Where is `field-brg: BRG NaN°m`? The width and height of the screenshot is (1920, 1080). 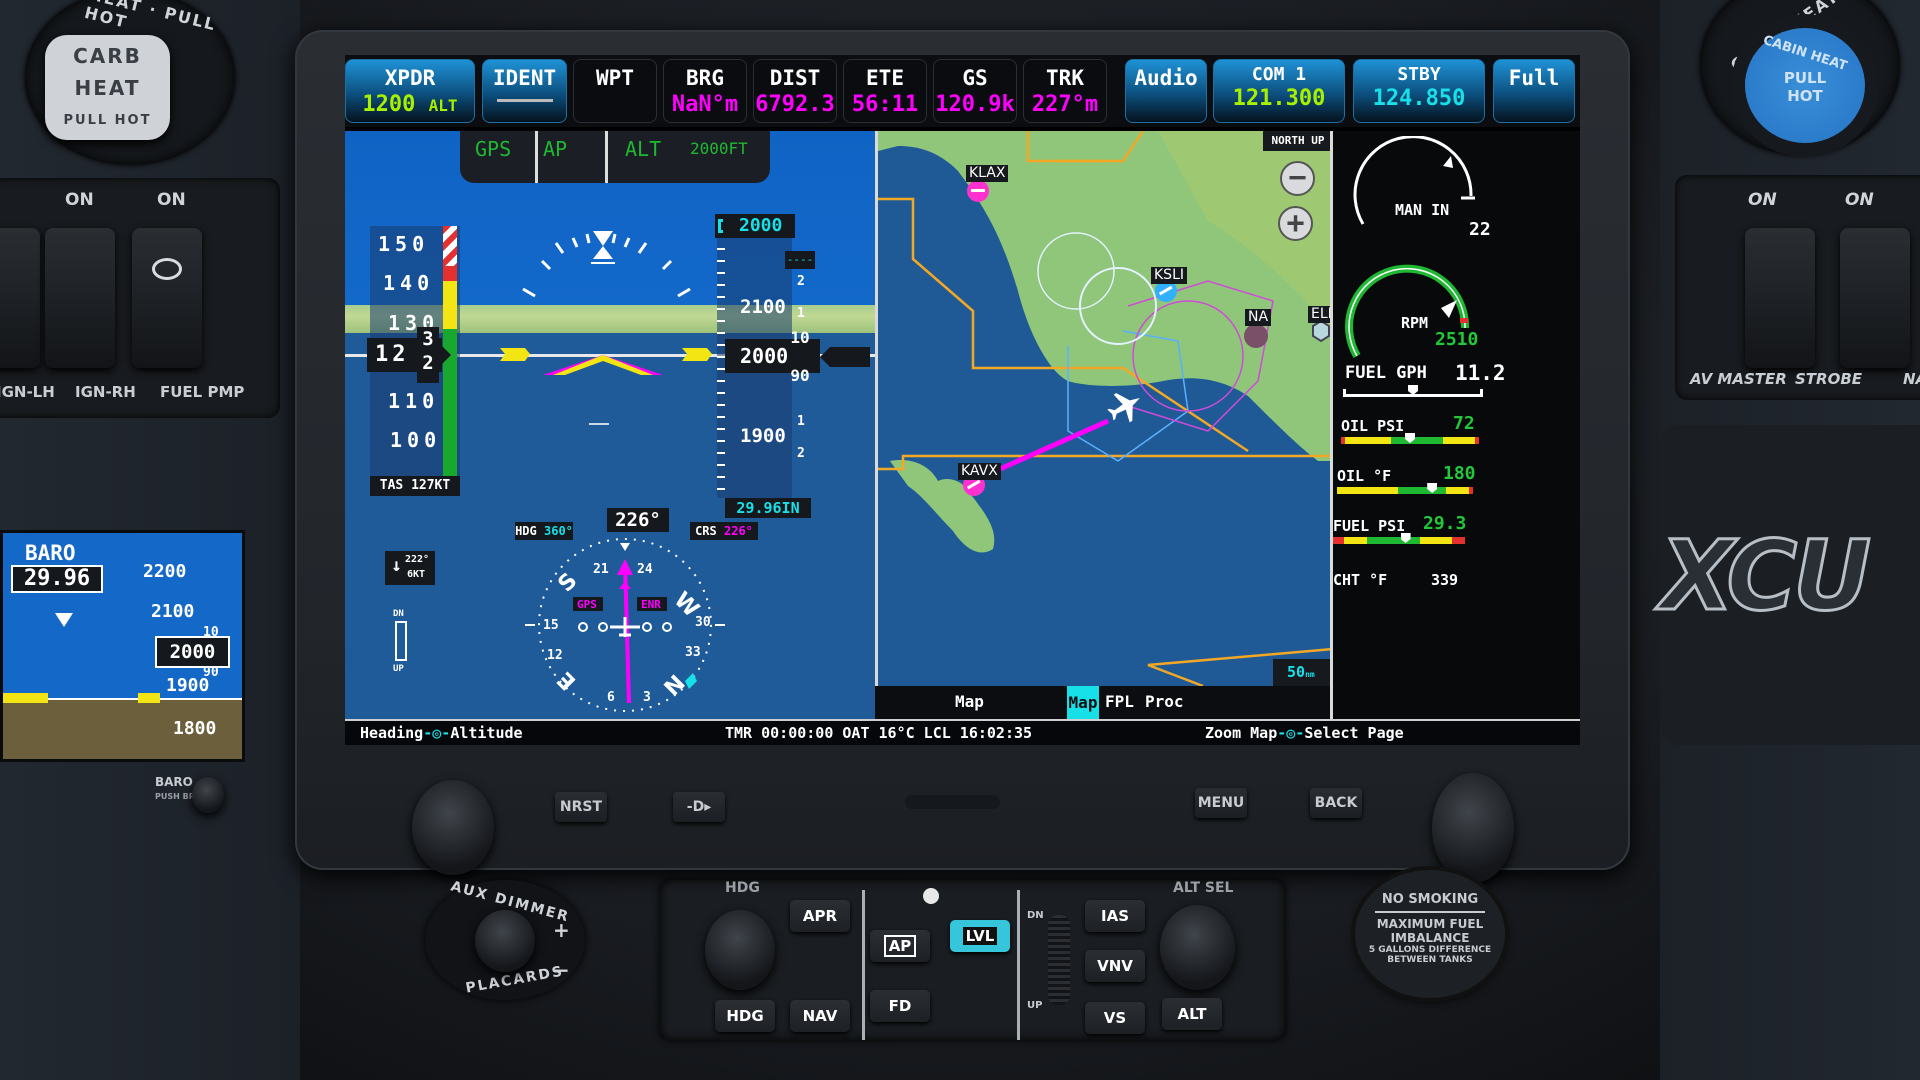 field-brg: BRG NaN°m is located at coordinates (705, 91).